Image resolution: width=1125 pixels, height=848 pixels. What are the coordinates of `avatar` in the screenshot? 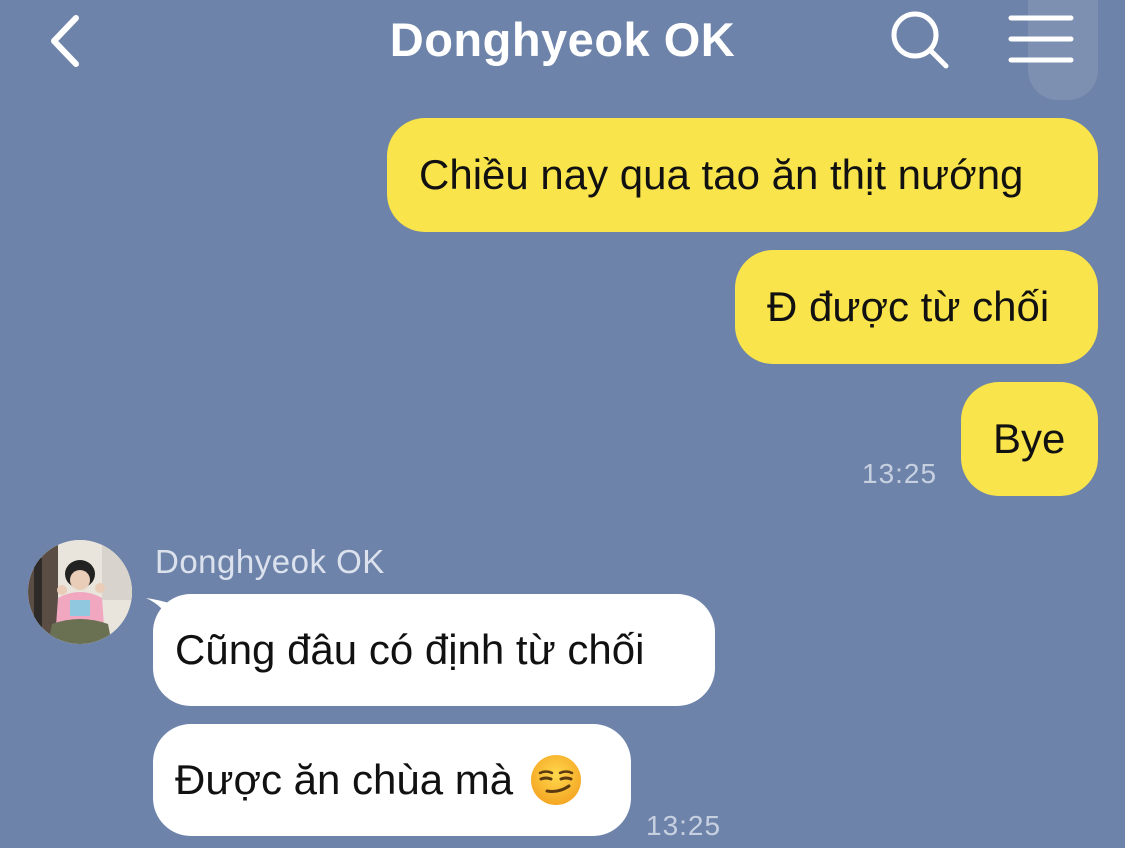 It's located at (80, 592).